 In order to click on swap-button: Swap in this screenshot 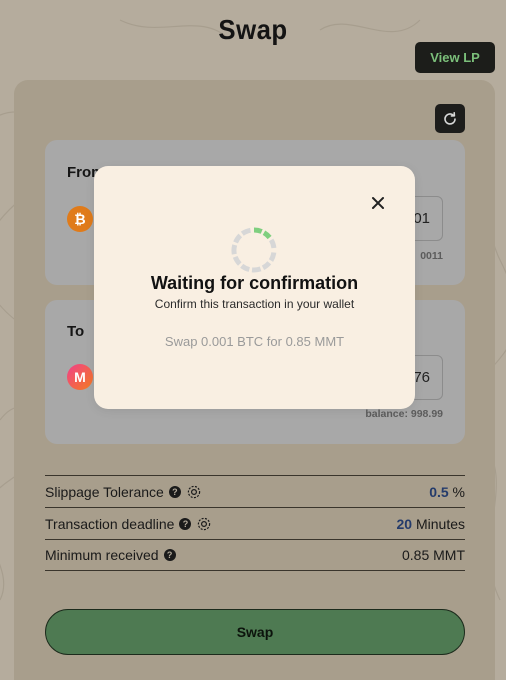, I will do `click(255, 632)`.